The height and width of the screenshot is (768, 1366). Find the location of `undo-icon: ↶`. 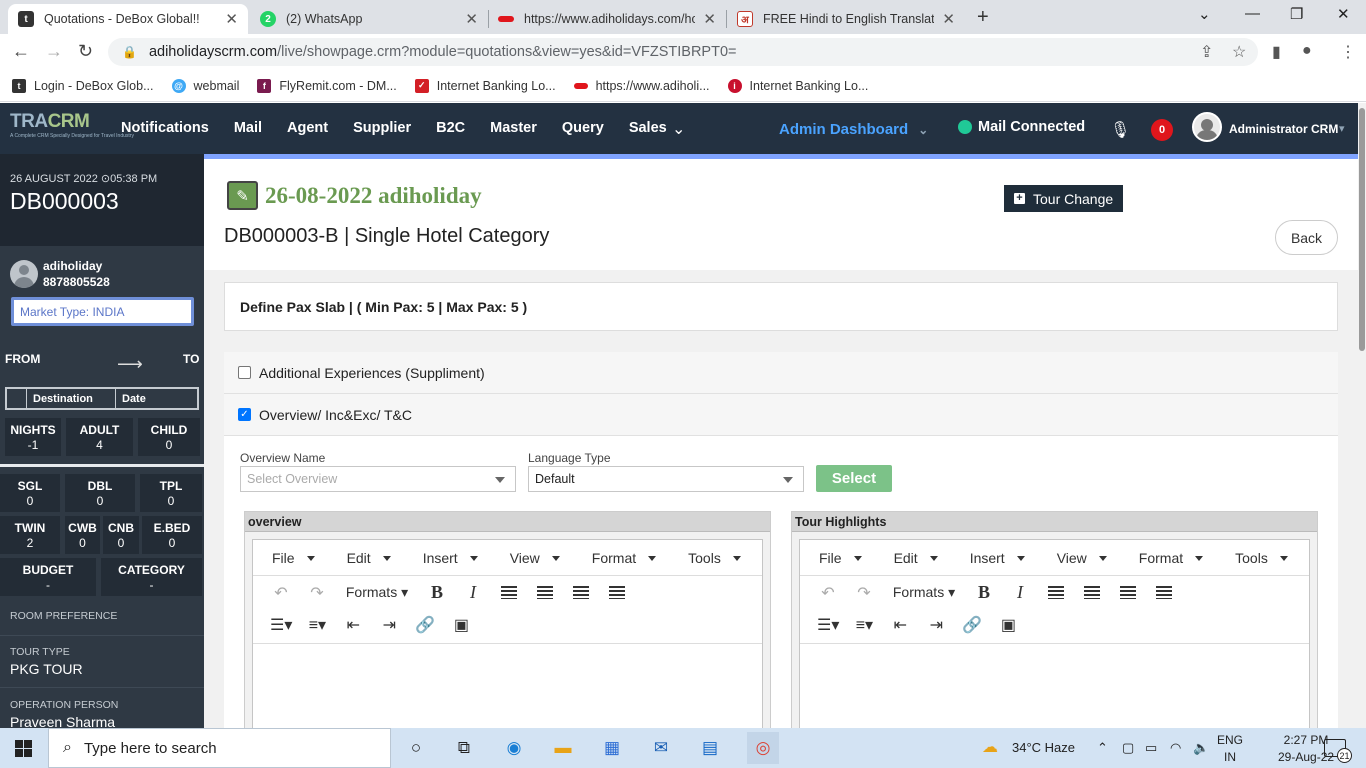

undo-icon: ↶ is located at coordinates (828, 593).